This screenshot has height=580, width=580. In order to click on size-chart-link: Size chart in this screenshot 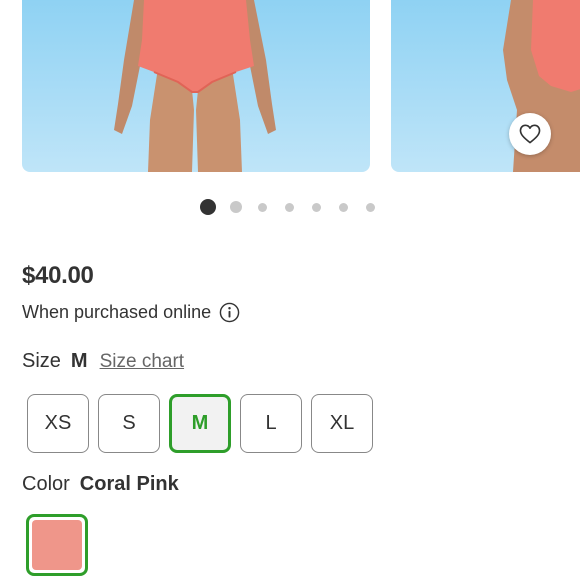, I will do `click(142, 362)`.